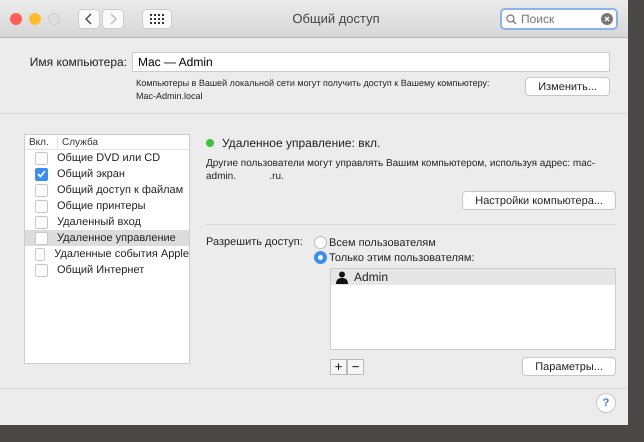 The width and height of the screenshot is (644, 442). What do you see at coordinates (336, 18) in the screenshot?
I see `window-title: Общий доступ` at bounding box center [336, 18].